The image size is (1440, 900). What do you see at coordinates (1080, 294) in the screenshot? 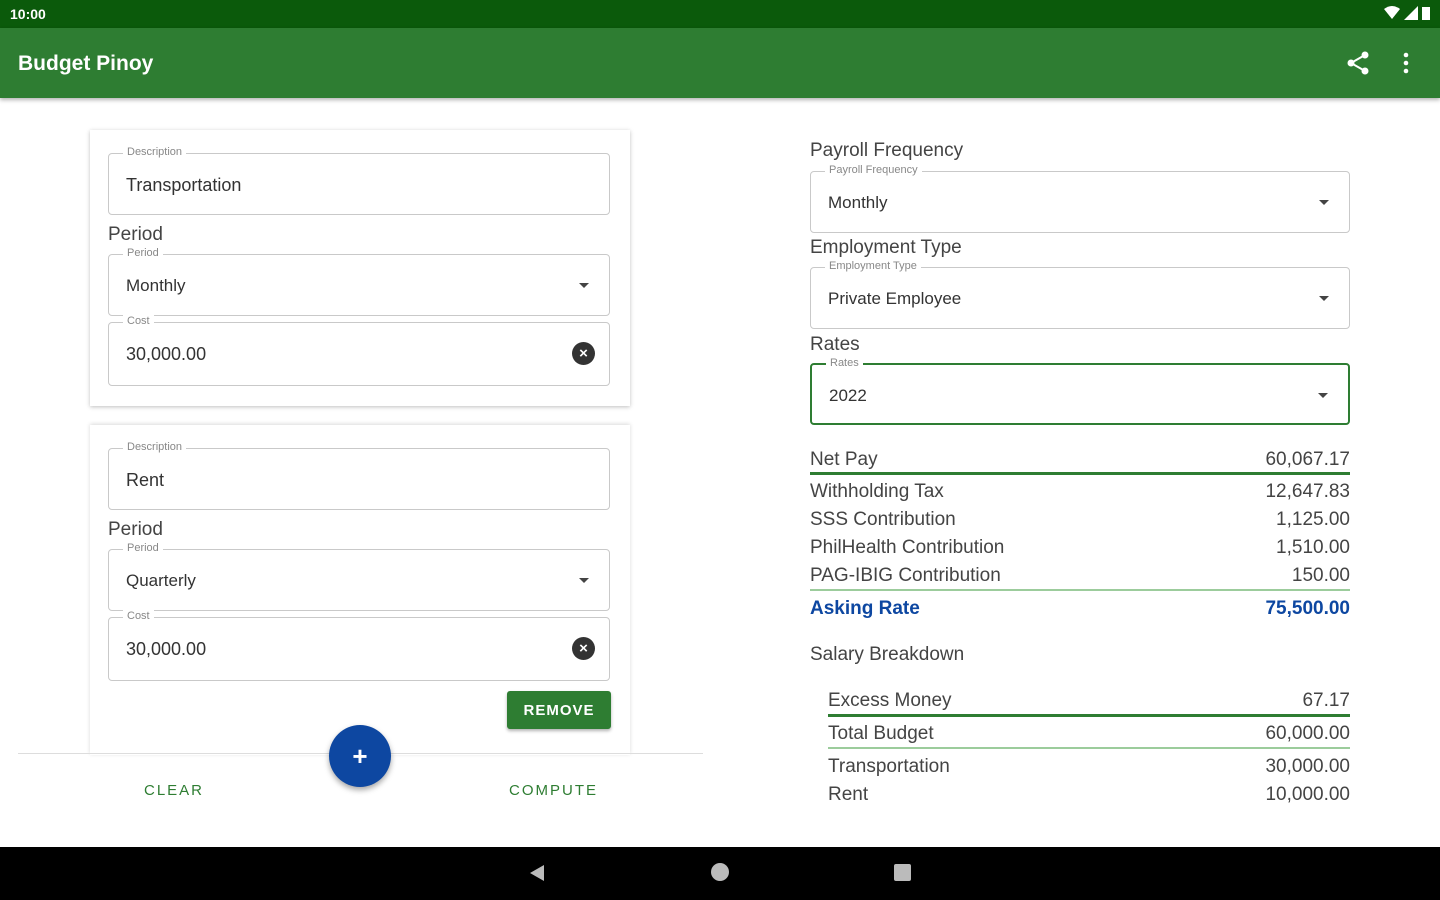
I see `employment-type-select: Employment Type Private Employee` at bounding box center [1080, 294].